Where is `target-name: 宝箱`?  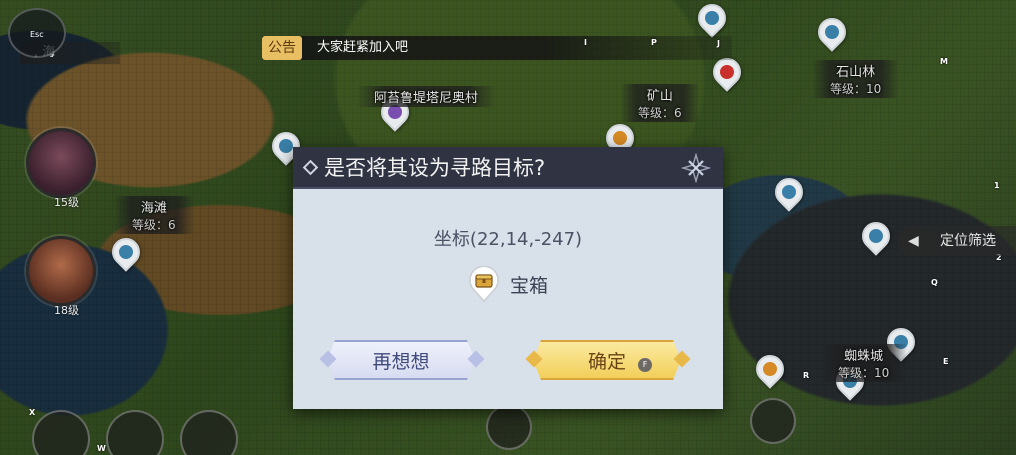
target-name: 宝箱 is located at coordinates (528, 285).